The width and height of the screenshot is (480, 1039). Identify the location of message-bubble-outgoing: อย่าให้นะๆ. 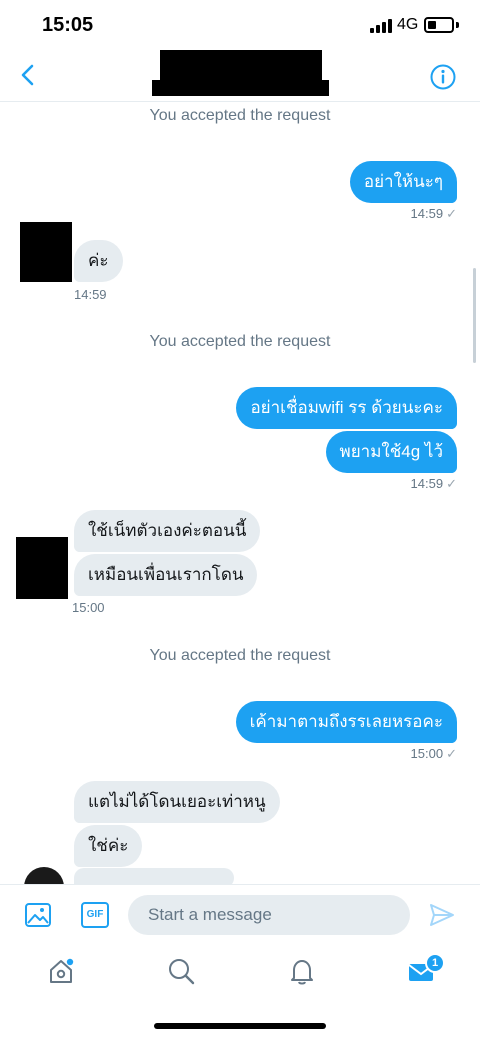
(403, 182).